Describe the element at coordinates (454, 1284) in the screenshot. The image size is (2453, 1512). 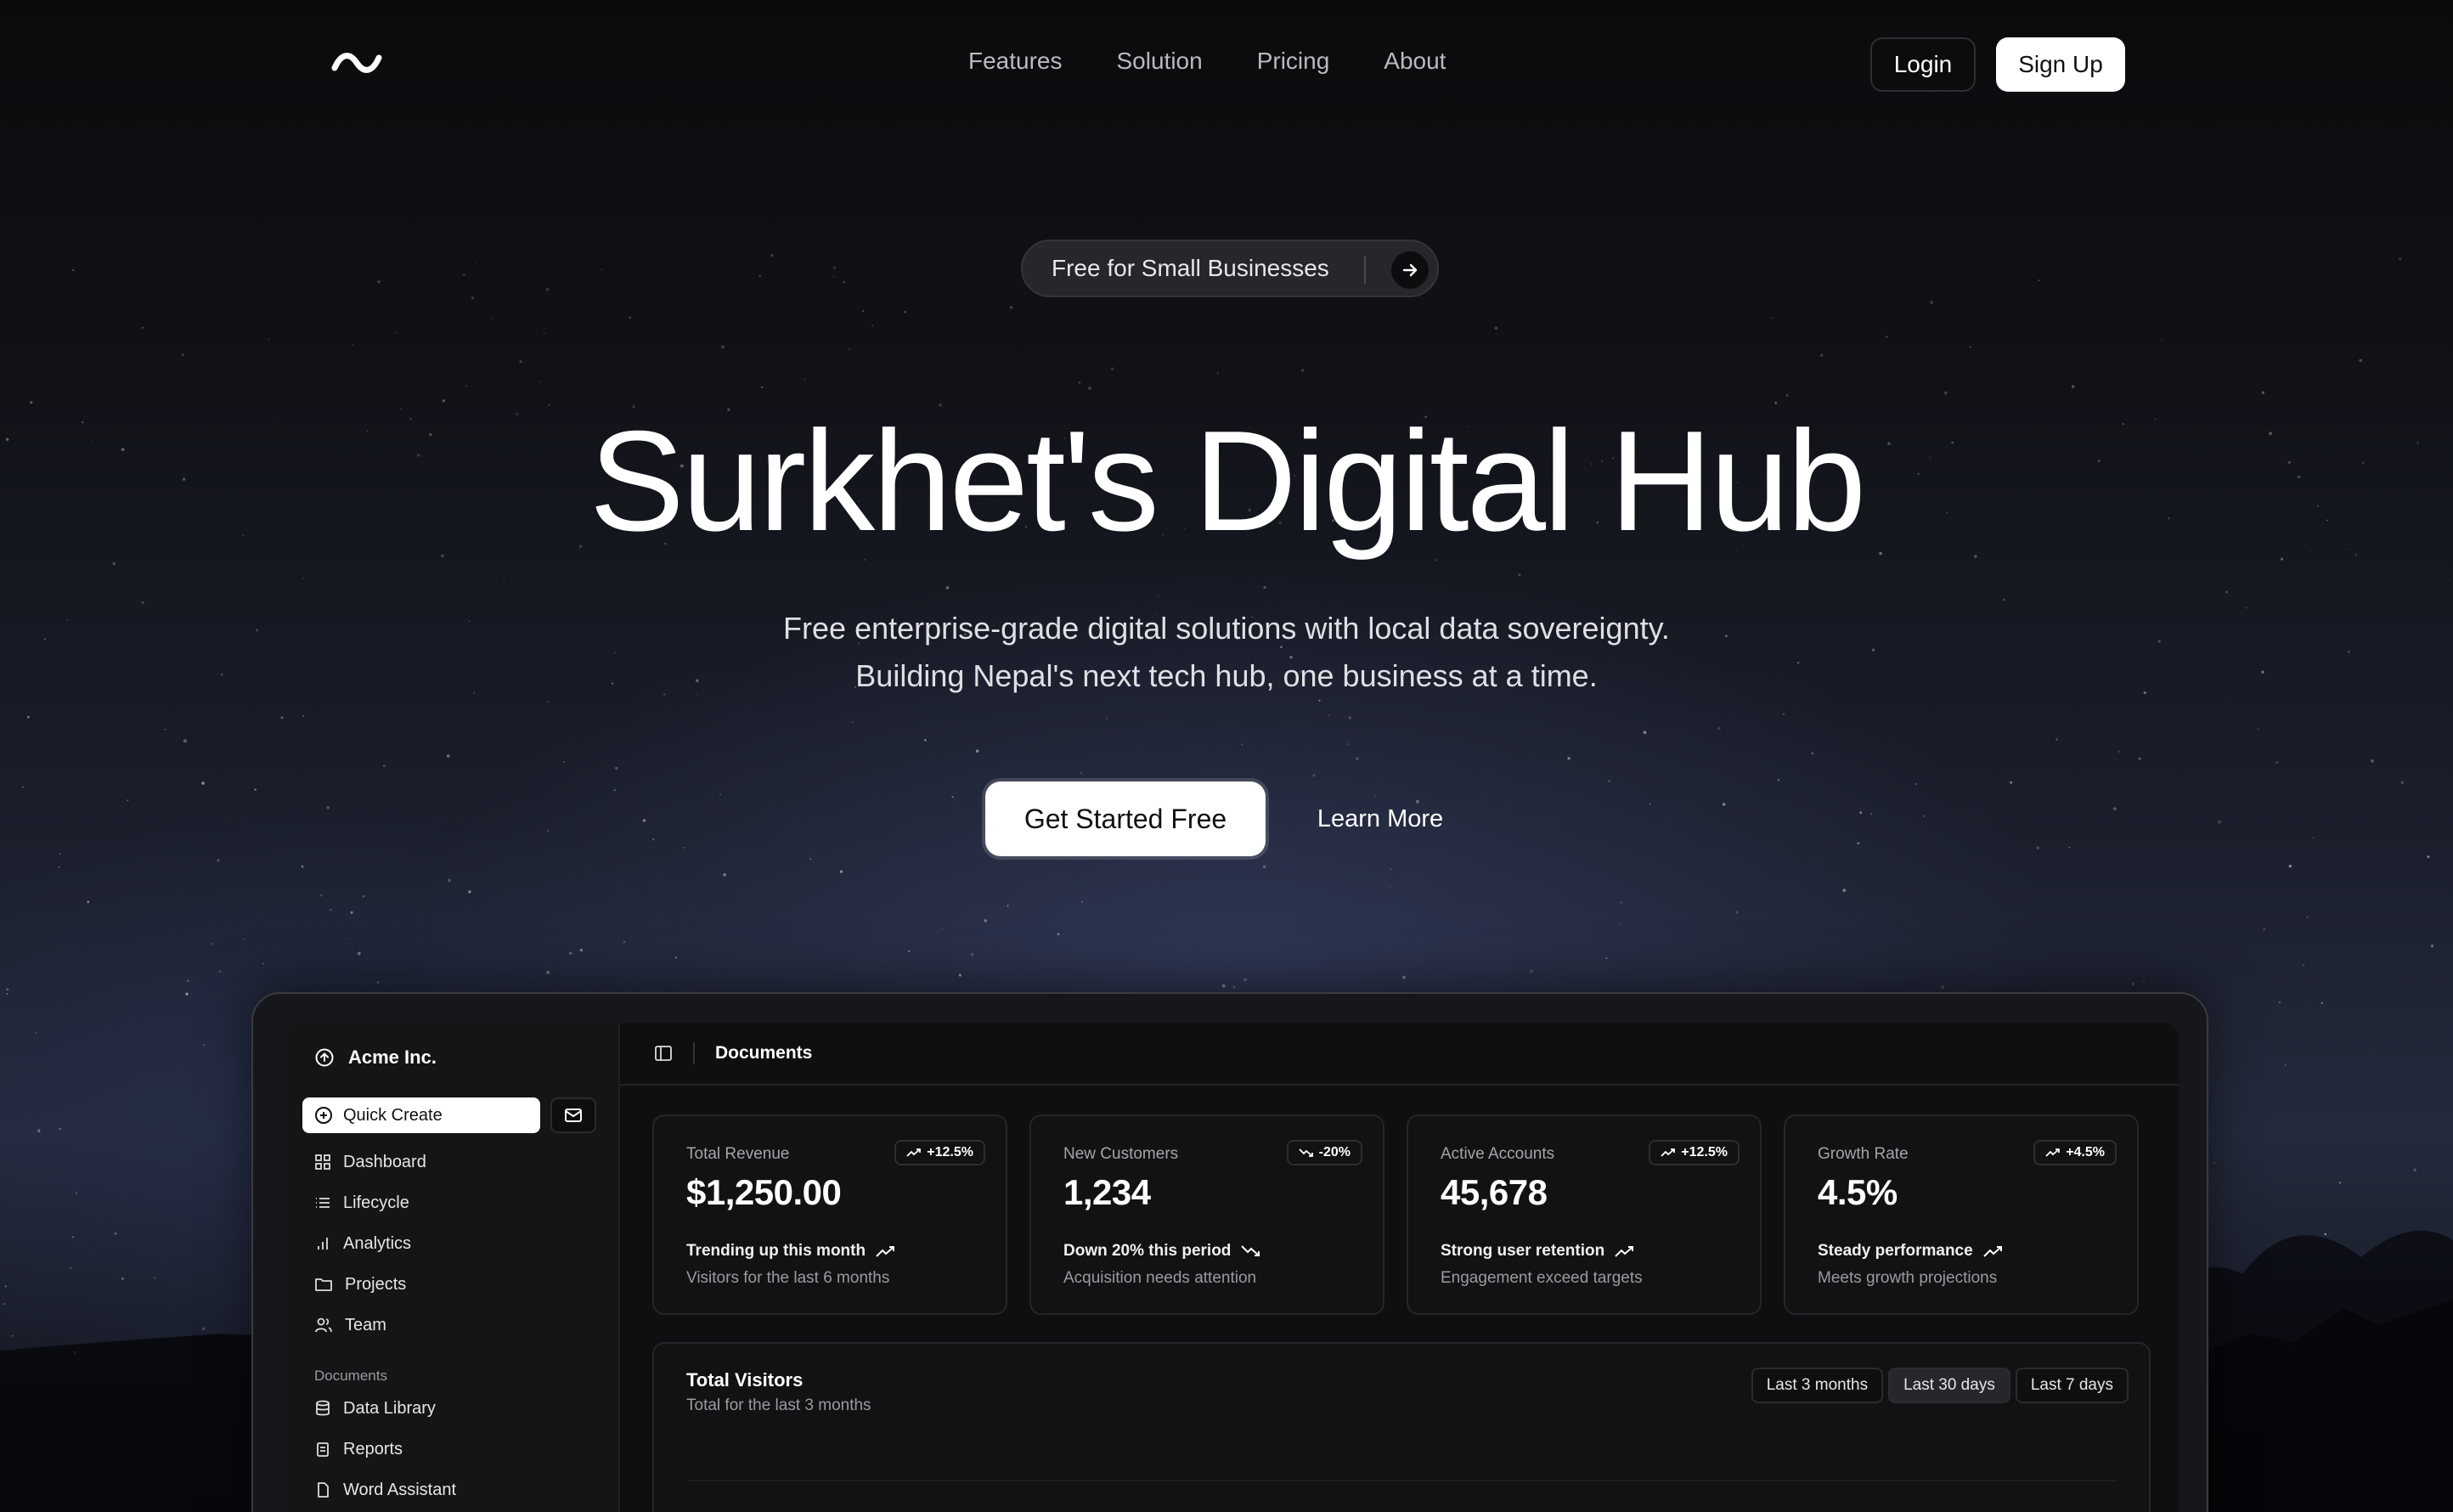
I see `sidebar-item-projects: Projects` at that location.